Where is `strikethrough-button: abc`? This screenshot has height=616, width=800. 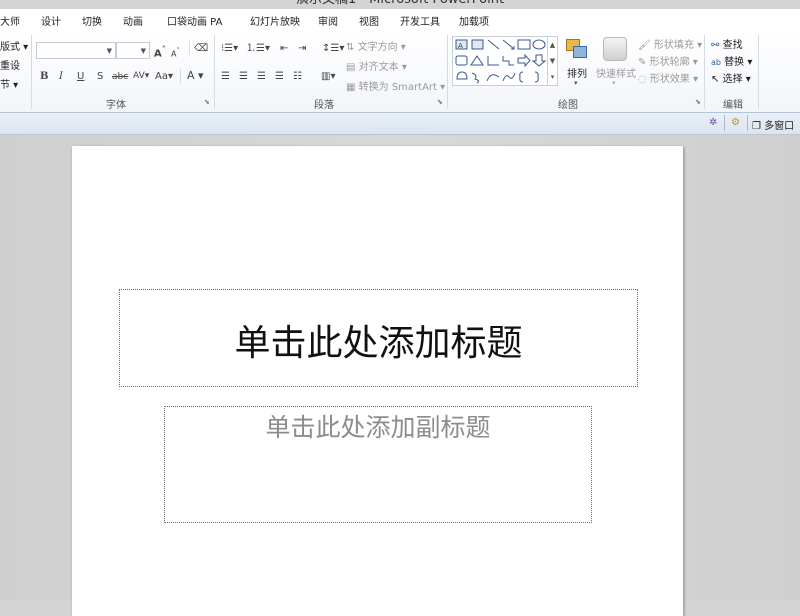 strikethrough-button: abc is located at coordinates (120, 77).